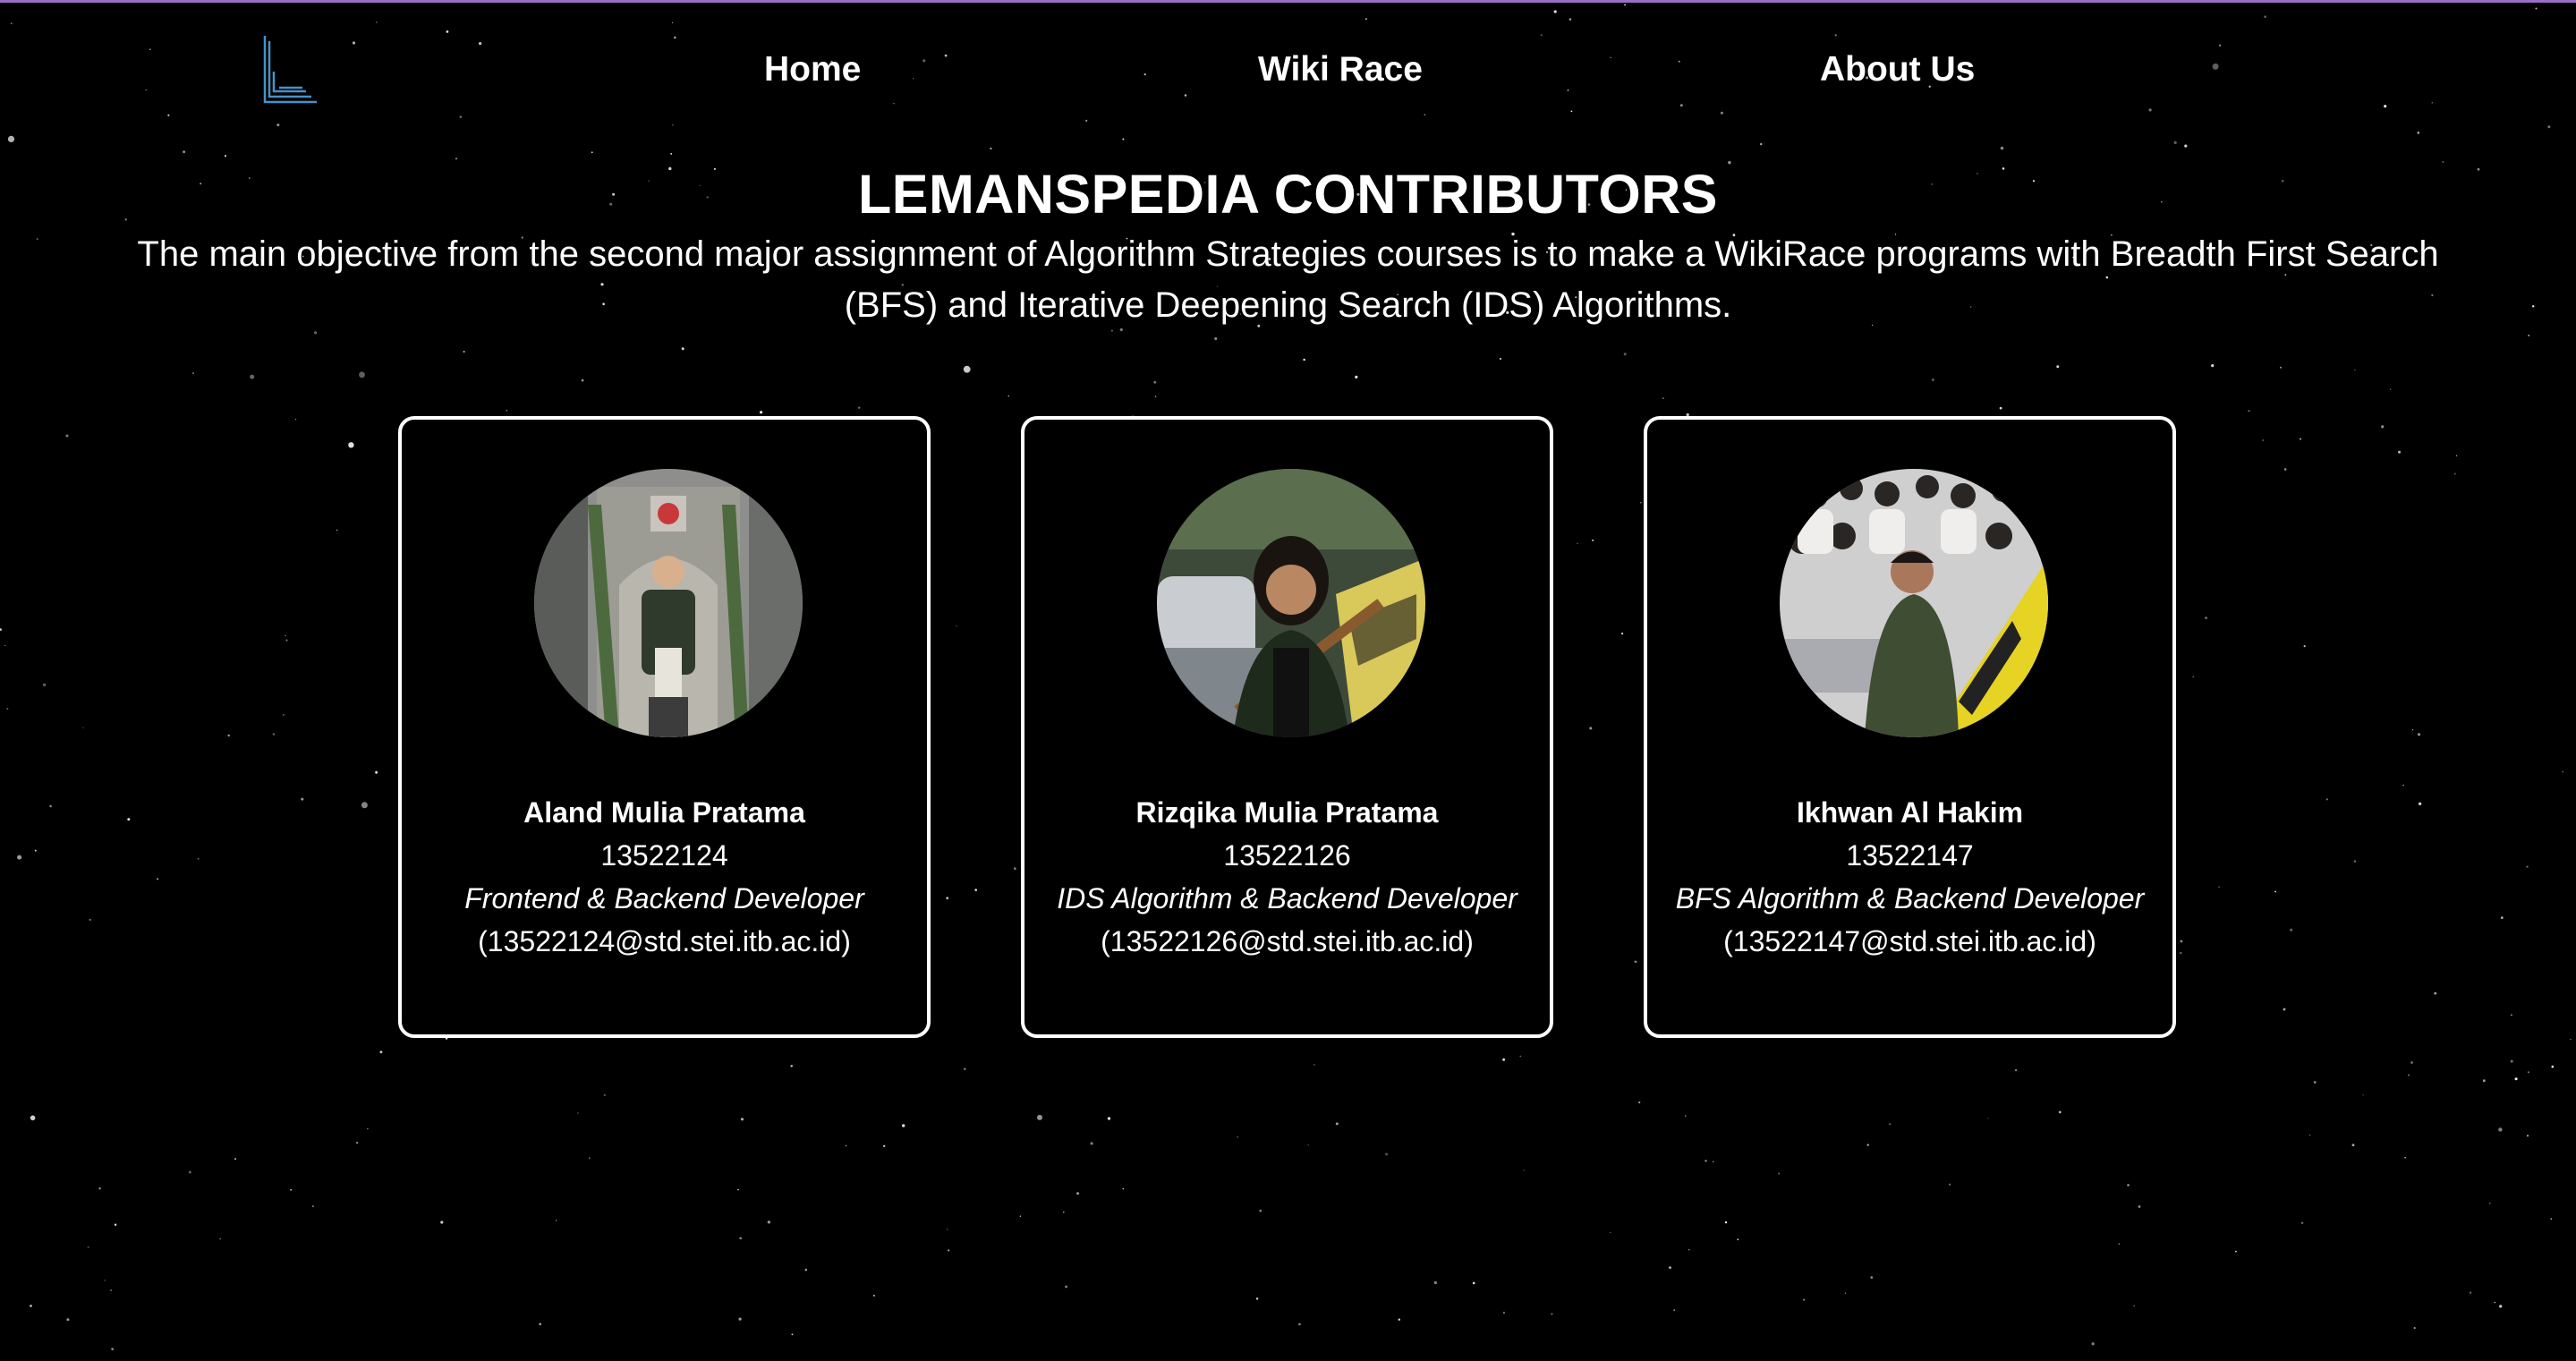 This screenshot has height=1361, width=2576. Describe the element at coordinates (289, 69) in the screenshot. I see `lemanspedia-logo-icon` at that location.